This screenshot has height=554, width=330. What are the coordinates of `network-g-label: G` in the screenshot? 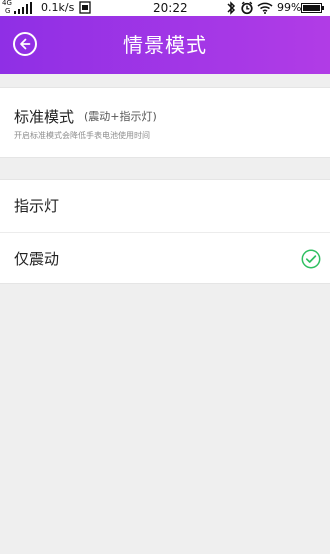 It's located at (8, 11).